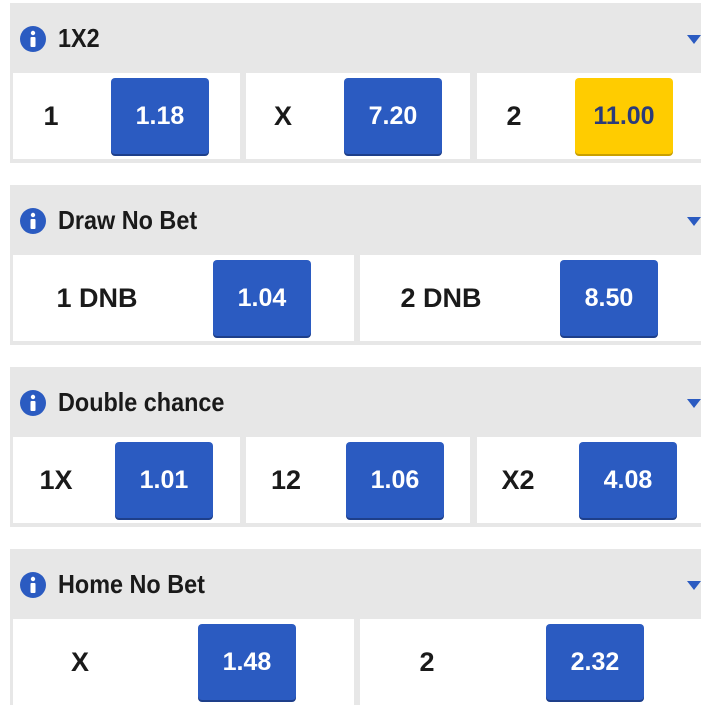 The image size is (701, 705). I want to click on odds-button: 1.48, so click(247, 662).